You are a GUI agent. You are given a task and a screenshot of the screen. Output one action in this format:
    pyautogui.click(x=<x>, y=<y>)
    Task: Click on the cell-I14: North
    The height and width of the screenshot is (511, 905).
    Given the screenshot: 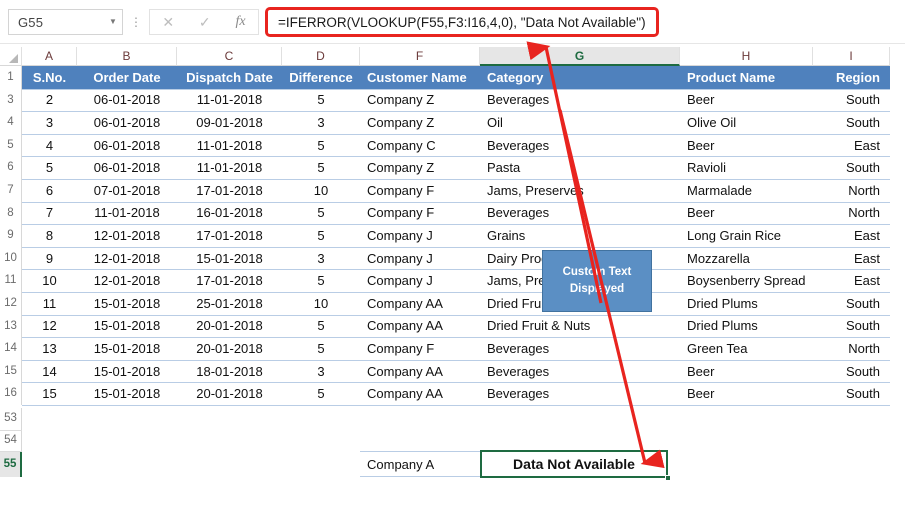 What is the action you would take?
    pyautogui.click(x=851, y=348)
    